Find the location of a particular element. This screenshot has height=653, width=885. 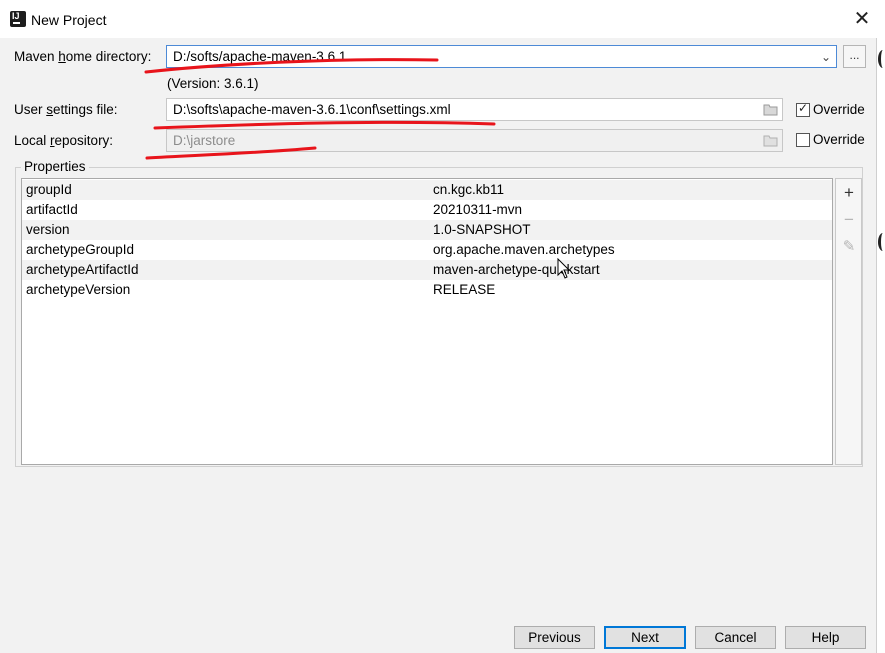

table-row: archetypeVersion RELEASE is located at coordinates (427, 290).